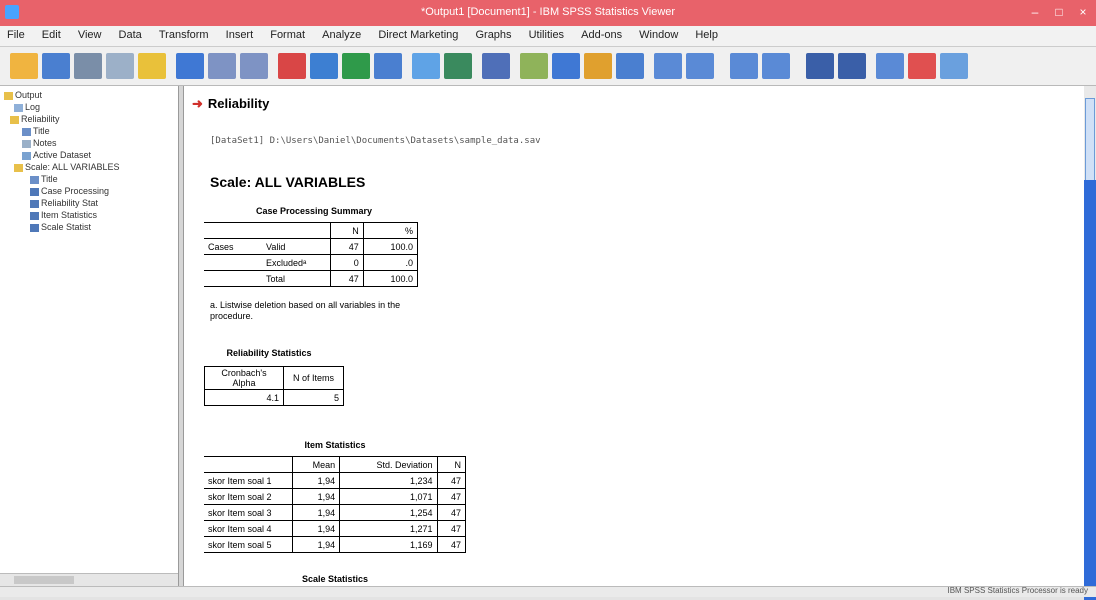  I want to click on menu-transform: Transform, so click(184, 35).